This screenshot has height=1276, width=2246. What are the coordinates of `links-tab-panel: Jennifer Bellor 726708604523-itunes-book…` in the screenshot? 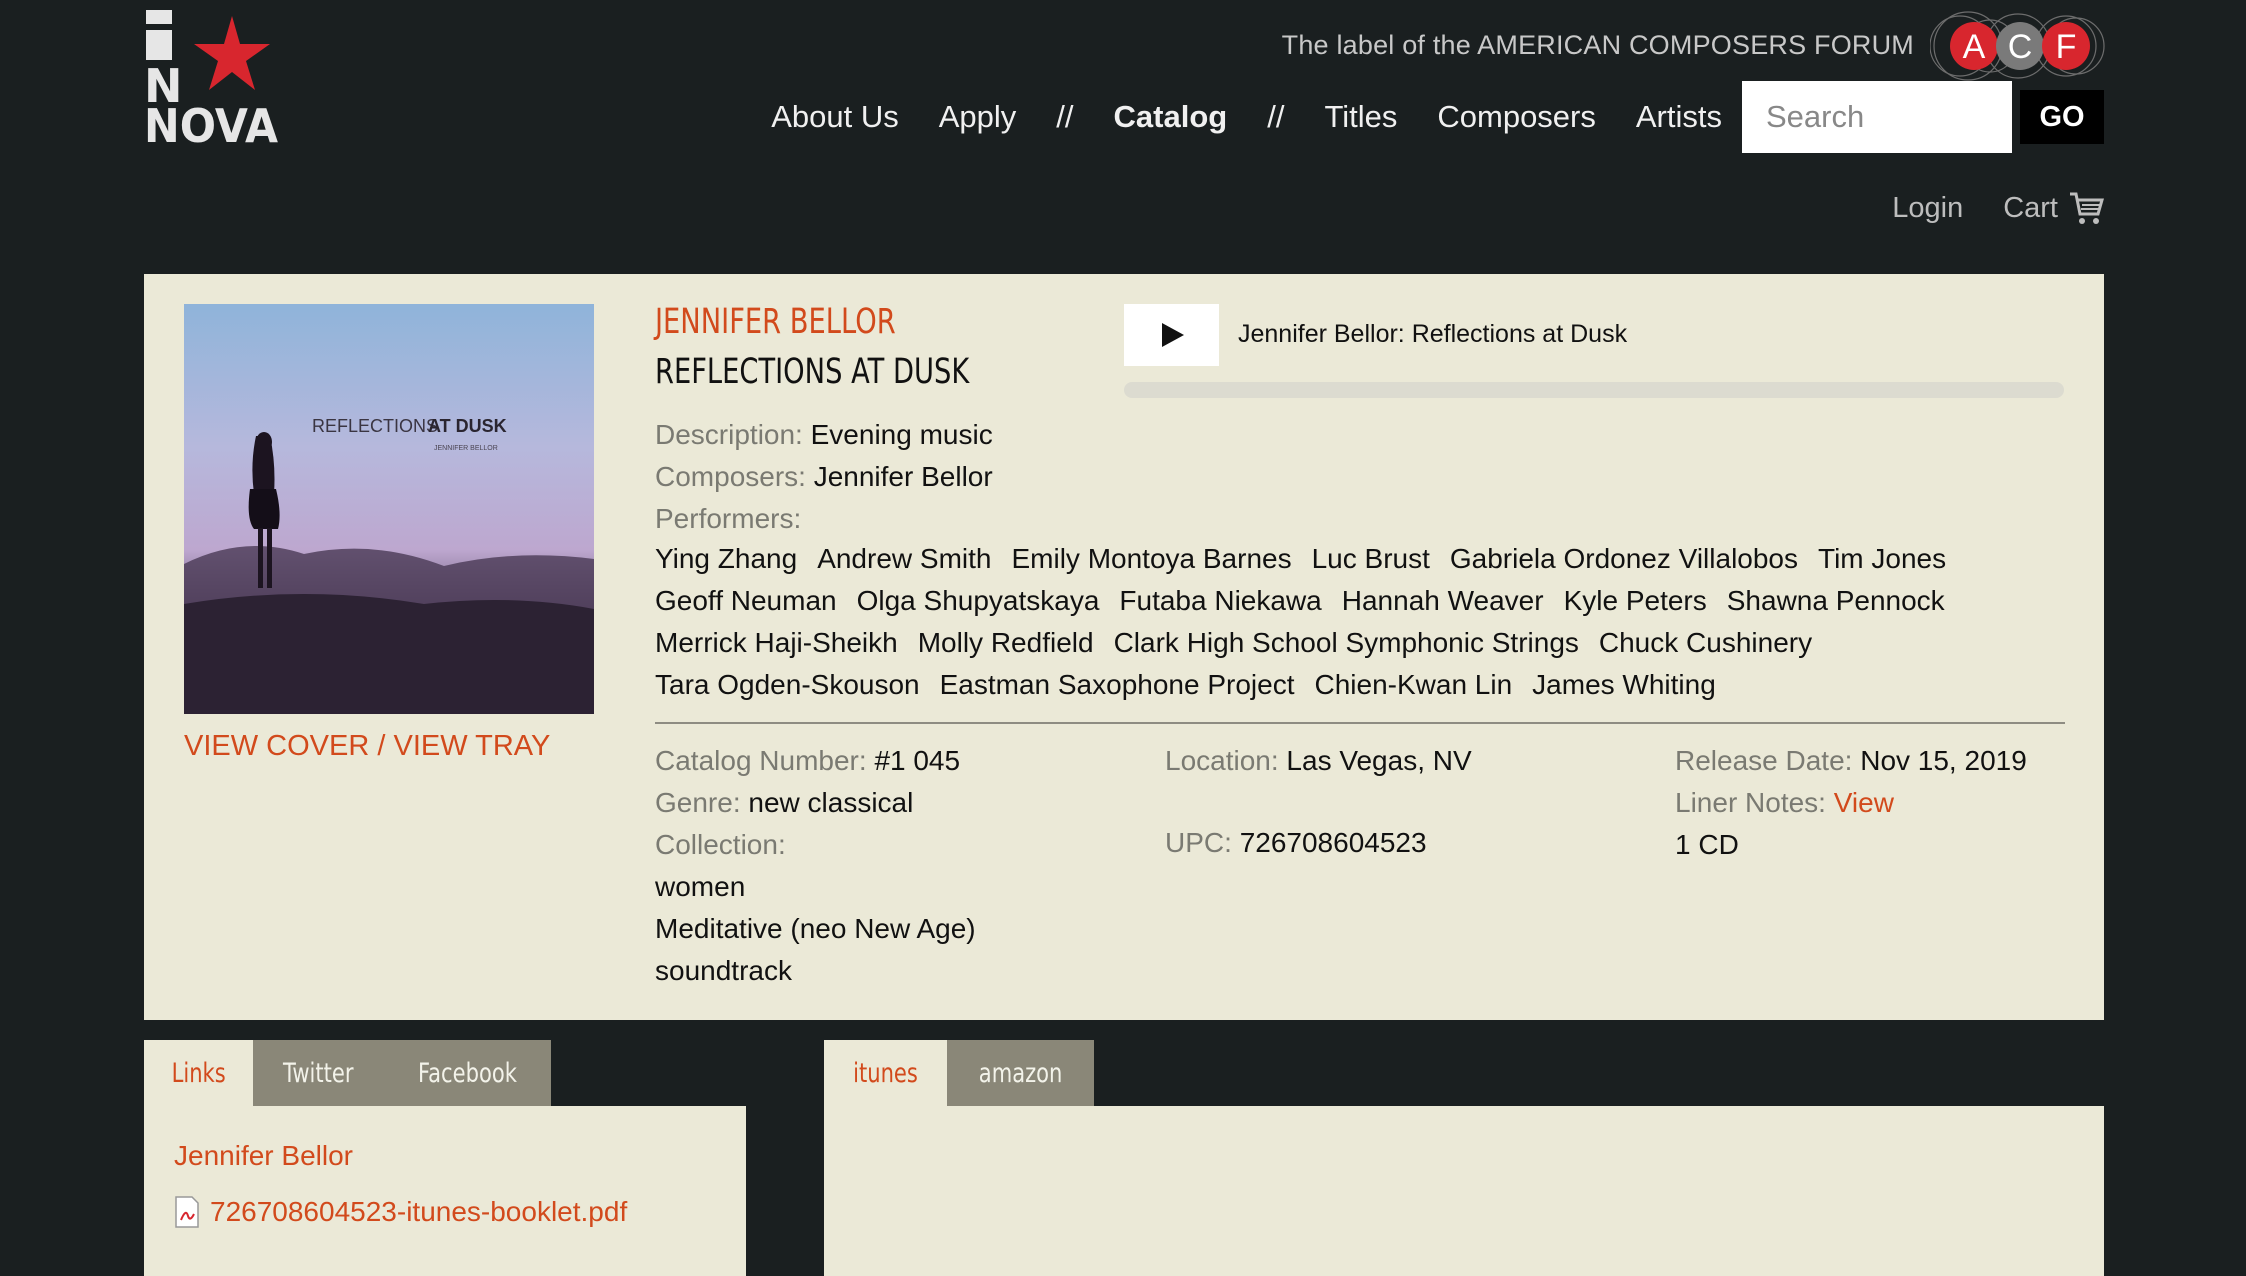 It's located at (445, 1191).